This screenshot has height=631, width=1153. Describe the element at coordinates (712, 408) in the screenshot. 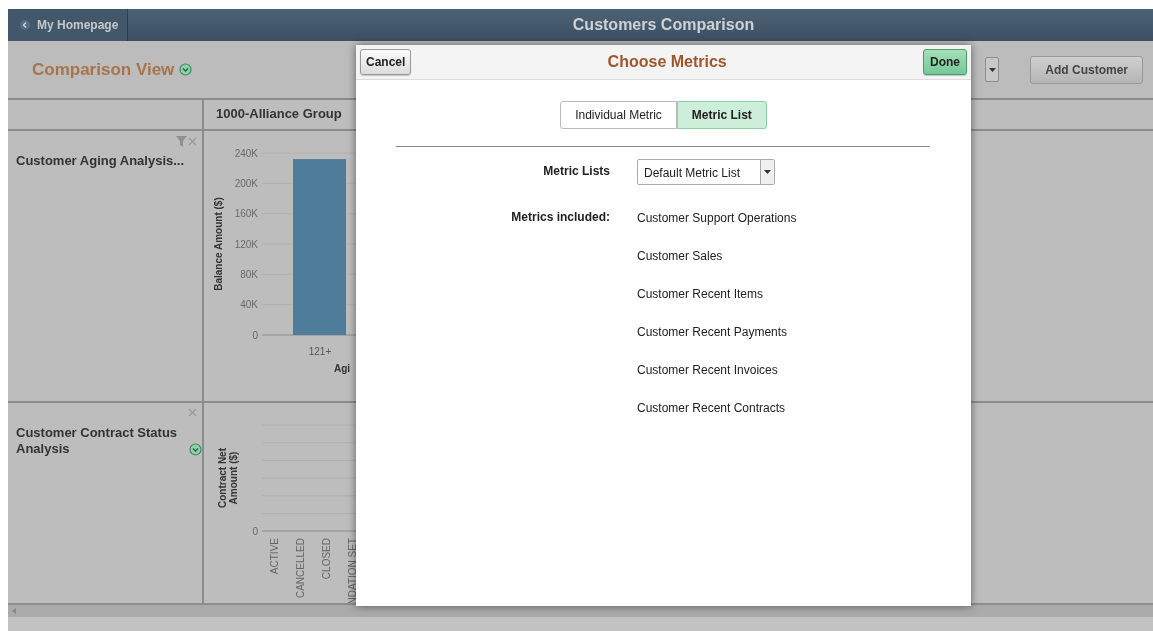

I see `metric-item: Customer Recent Contracts` at that location.